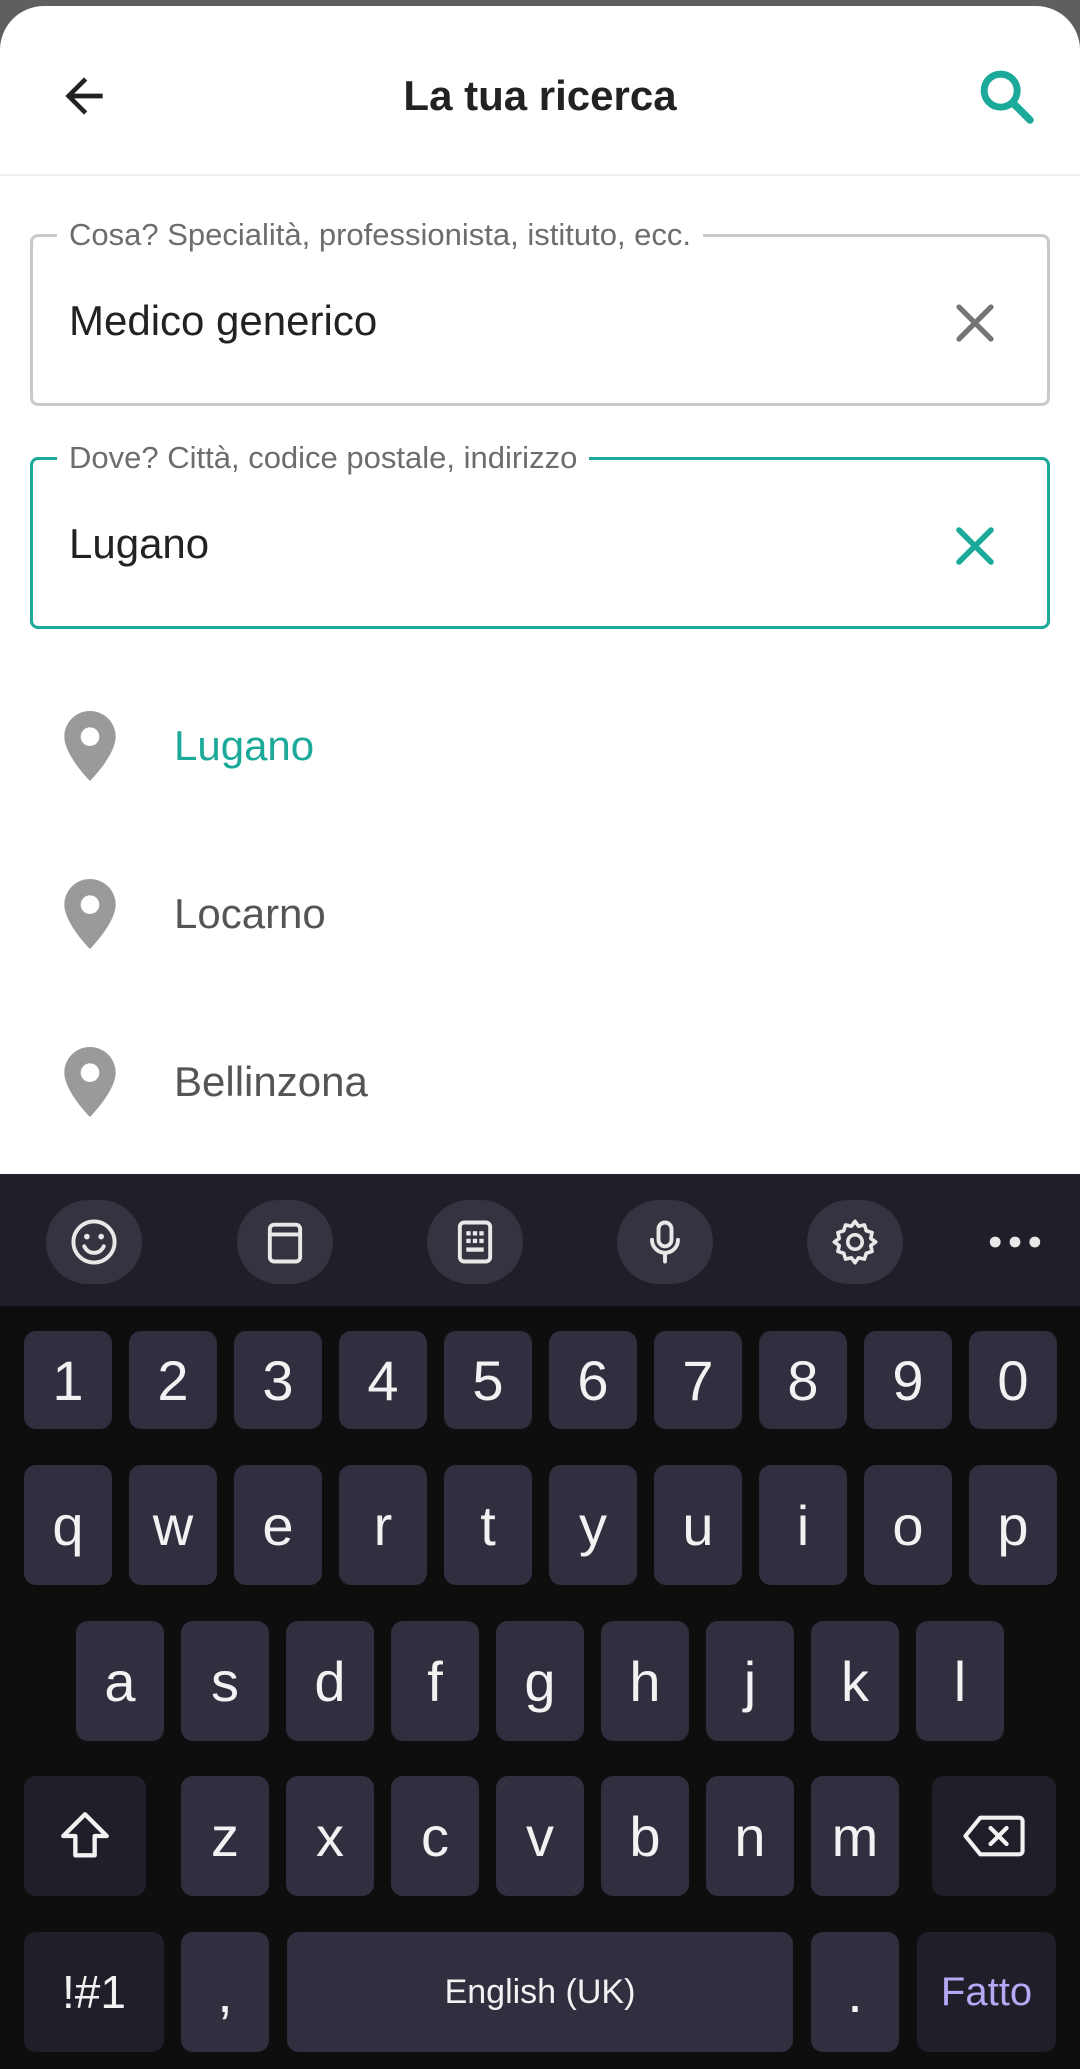 The image size is (1080, 2069). Describe the element at coordinates (489, 544) in the screenshot. I see `where-input` at that location.